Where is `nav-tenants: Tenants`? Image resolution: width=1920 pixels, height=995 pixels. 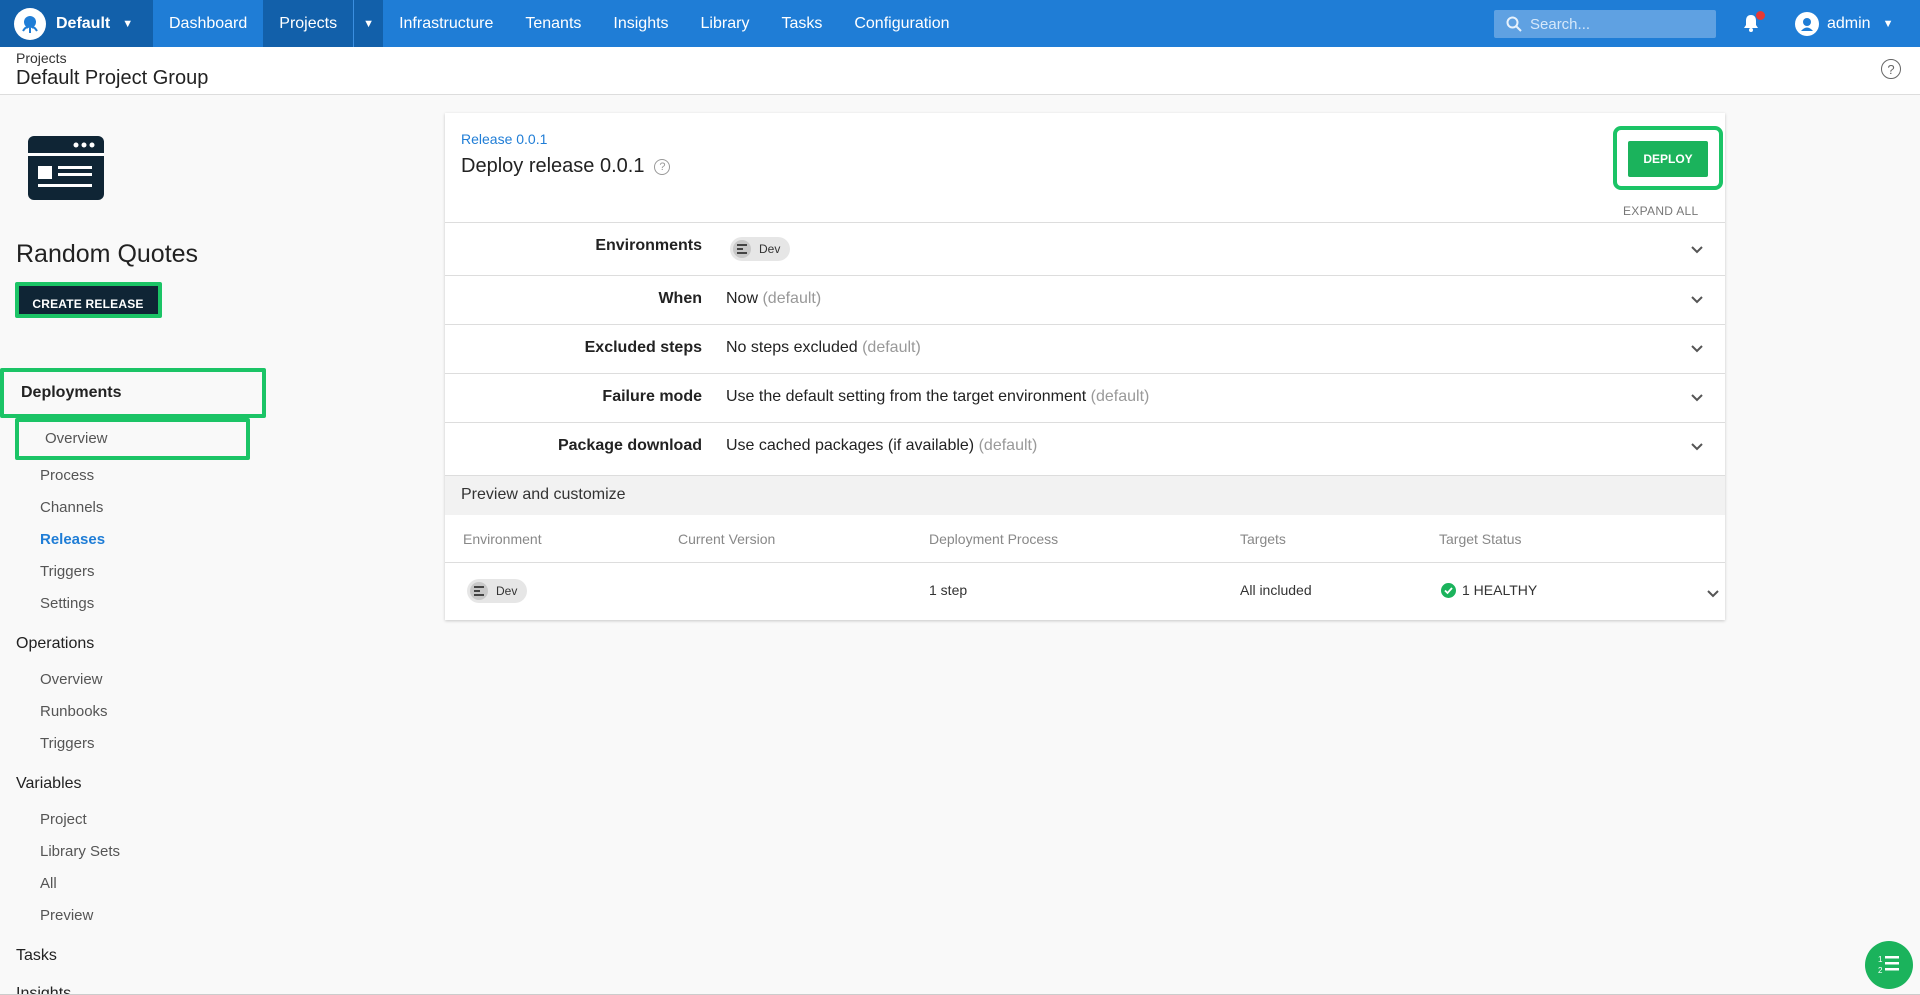
nav-tenants: Tenants is located at coordinates (553, 23).